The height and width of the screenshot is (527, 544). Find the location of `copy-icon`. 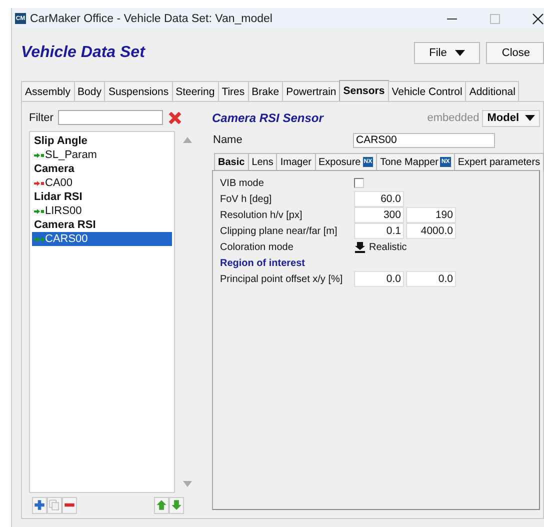

copy-icon is located at coordinates (54, 505).